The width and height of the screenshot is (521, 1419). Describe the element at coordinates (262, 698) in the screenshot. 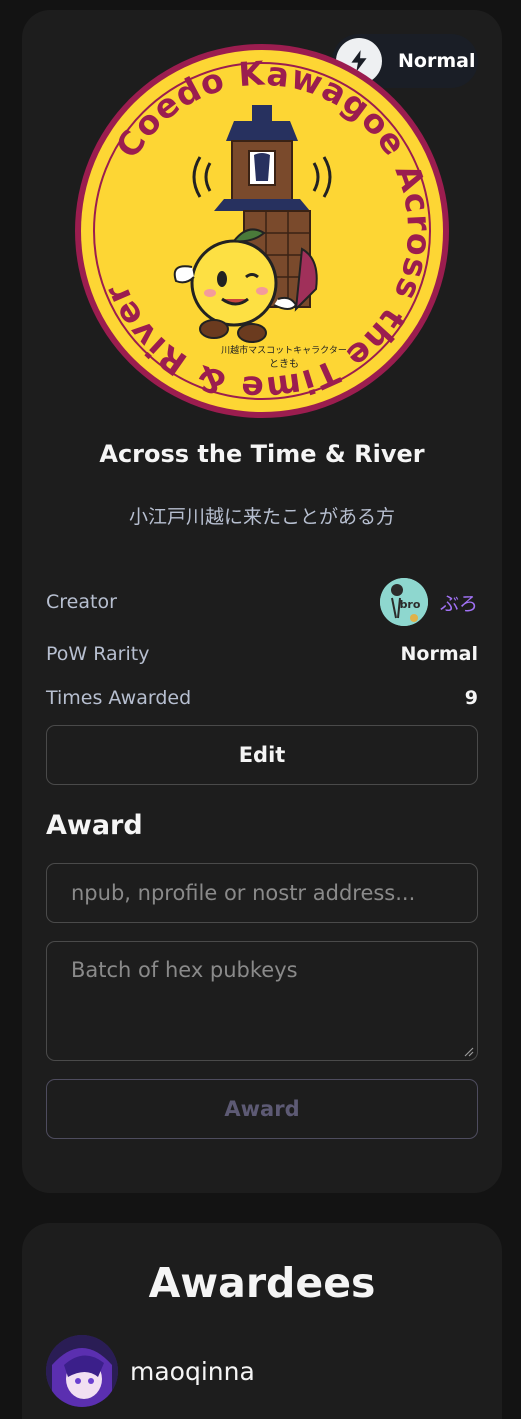

I see `times-awarded-row: Times Awarded 9` at that location.